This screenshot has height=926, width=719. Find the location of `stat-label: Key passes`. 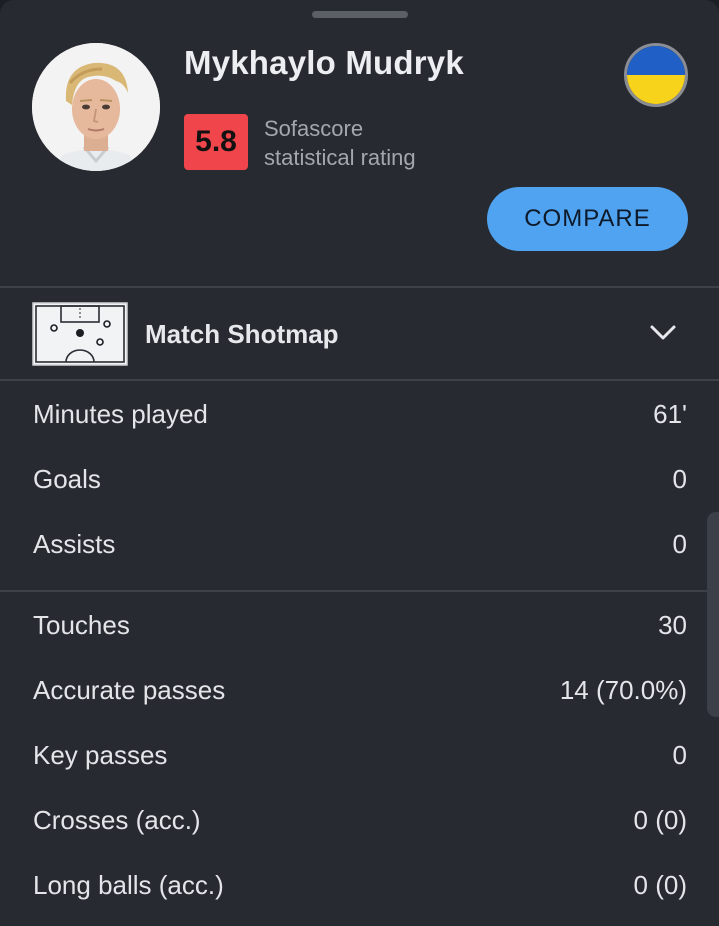

stat-label: Key passes is located at coordinates (100, 755).